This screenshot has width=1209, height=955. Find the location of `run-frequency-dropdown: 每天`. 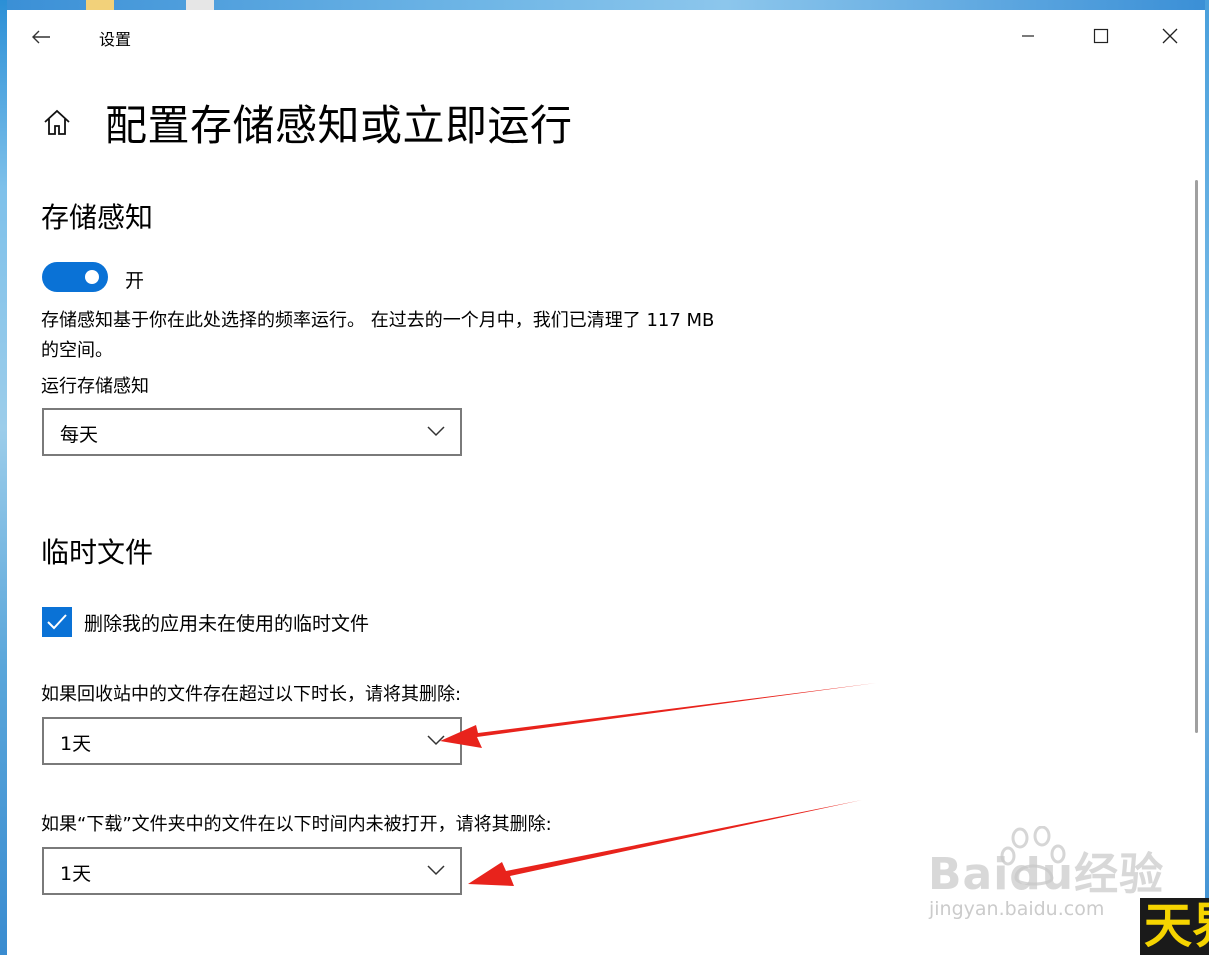

run-frequency-dropdown: 每天 is located at coordinates (252, 432).